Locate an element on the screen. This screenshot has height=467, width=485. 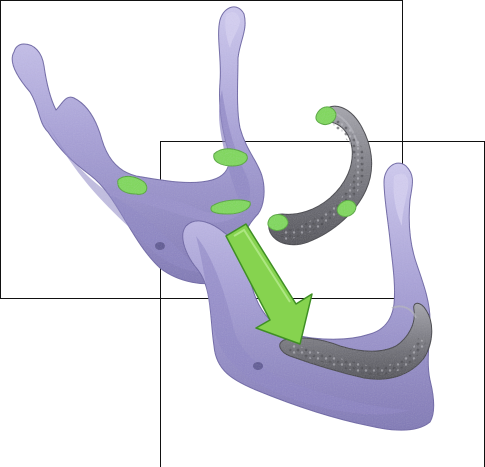
dental-arch-segment is located at coordinates (320, 175).